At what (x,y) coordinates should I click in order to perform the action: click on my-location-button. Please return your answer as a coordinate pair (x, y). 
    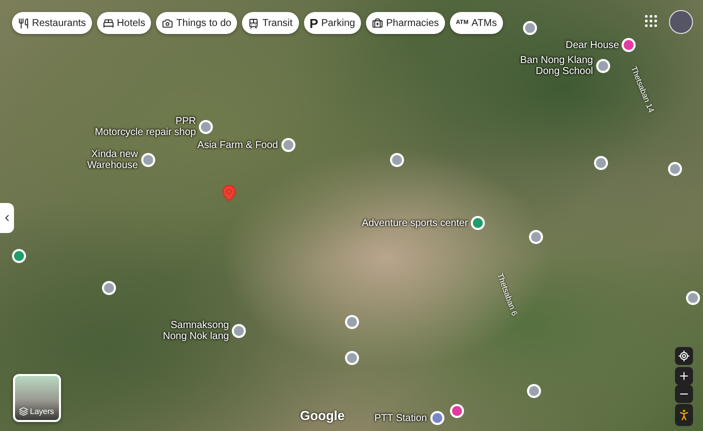
    Looking at the image, I should click on (684, 356).